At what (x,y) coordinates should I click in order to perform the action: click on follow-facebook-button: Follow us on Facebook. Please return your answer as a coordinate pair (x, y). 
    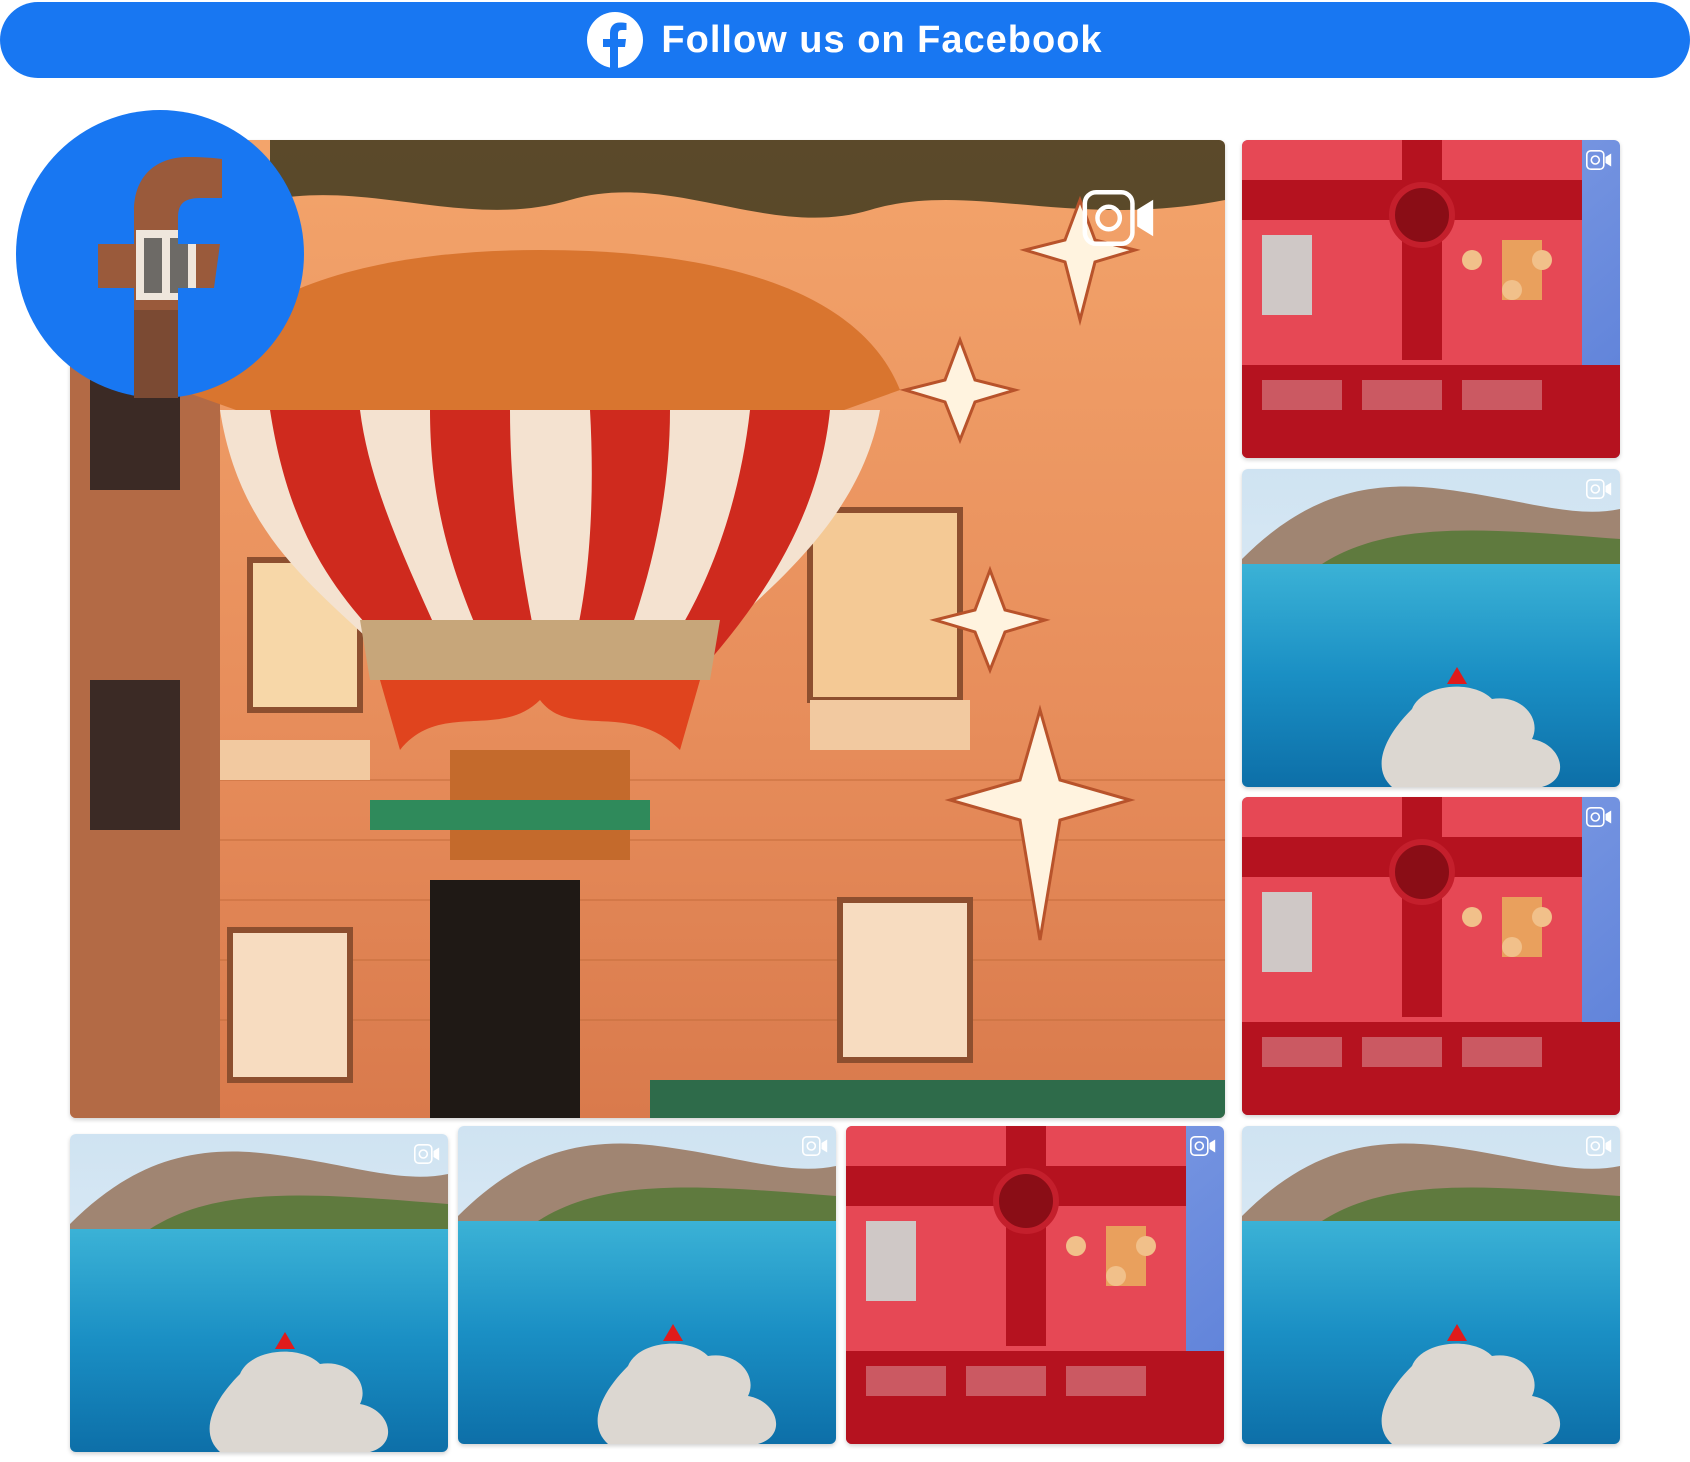
    Looking at the image, I should click on (845, 40).